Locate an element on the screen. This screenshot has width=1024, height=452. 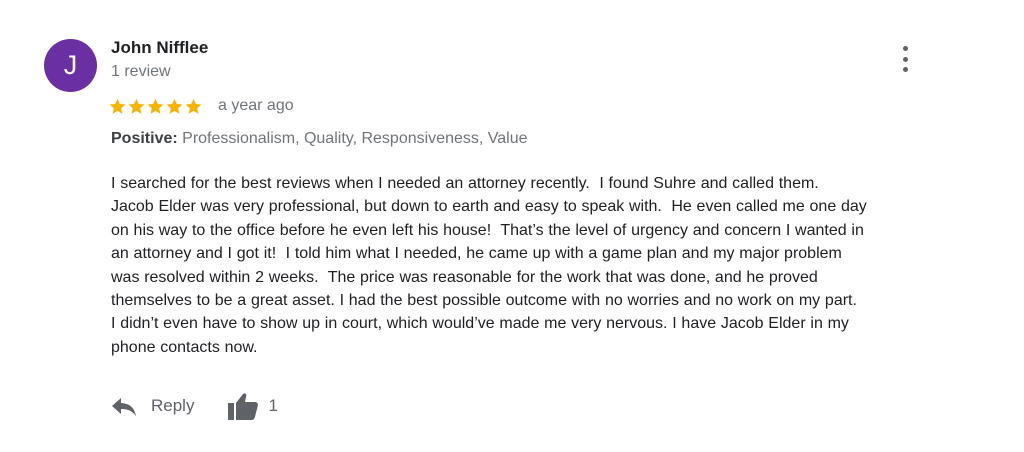
review-time: a year ago is located at coordinates (256, 105).